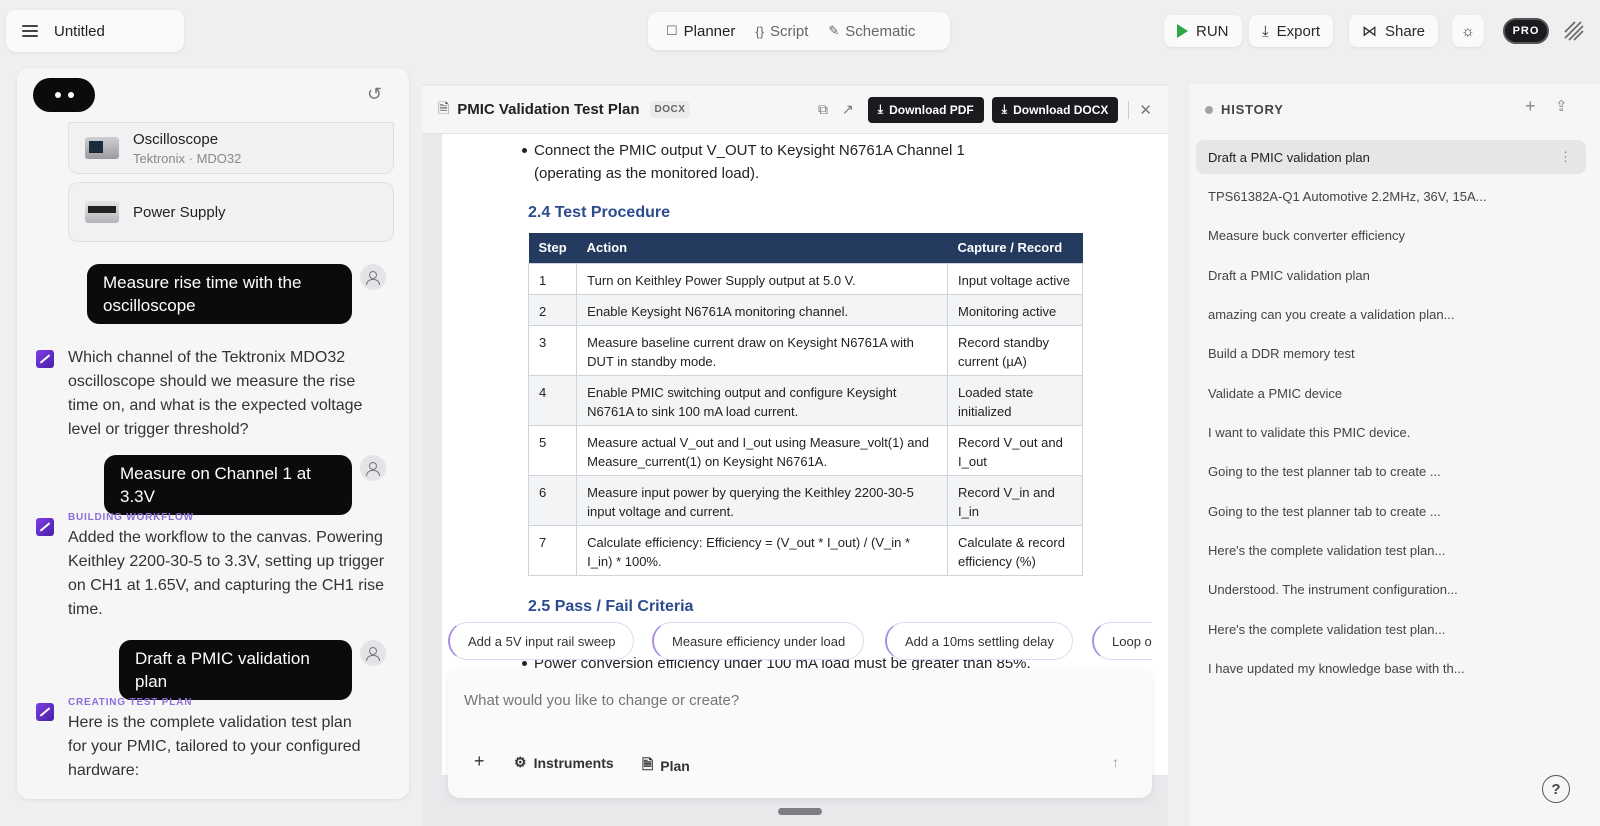  I want to click on status-tag: BUILDING WORKFLOW, so click(131, 517).